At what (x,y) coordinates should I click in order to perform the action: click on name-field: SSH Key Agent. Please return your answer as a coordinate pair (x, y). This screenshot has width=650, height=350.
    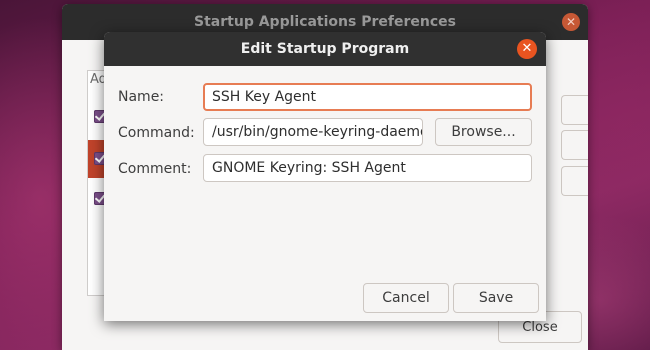
    Looking at the image, I should click on (367, 97).